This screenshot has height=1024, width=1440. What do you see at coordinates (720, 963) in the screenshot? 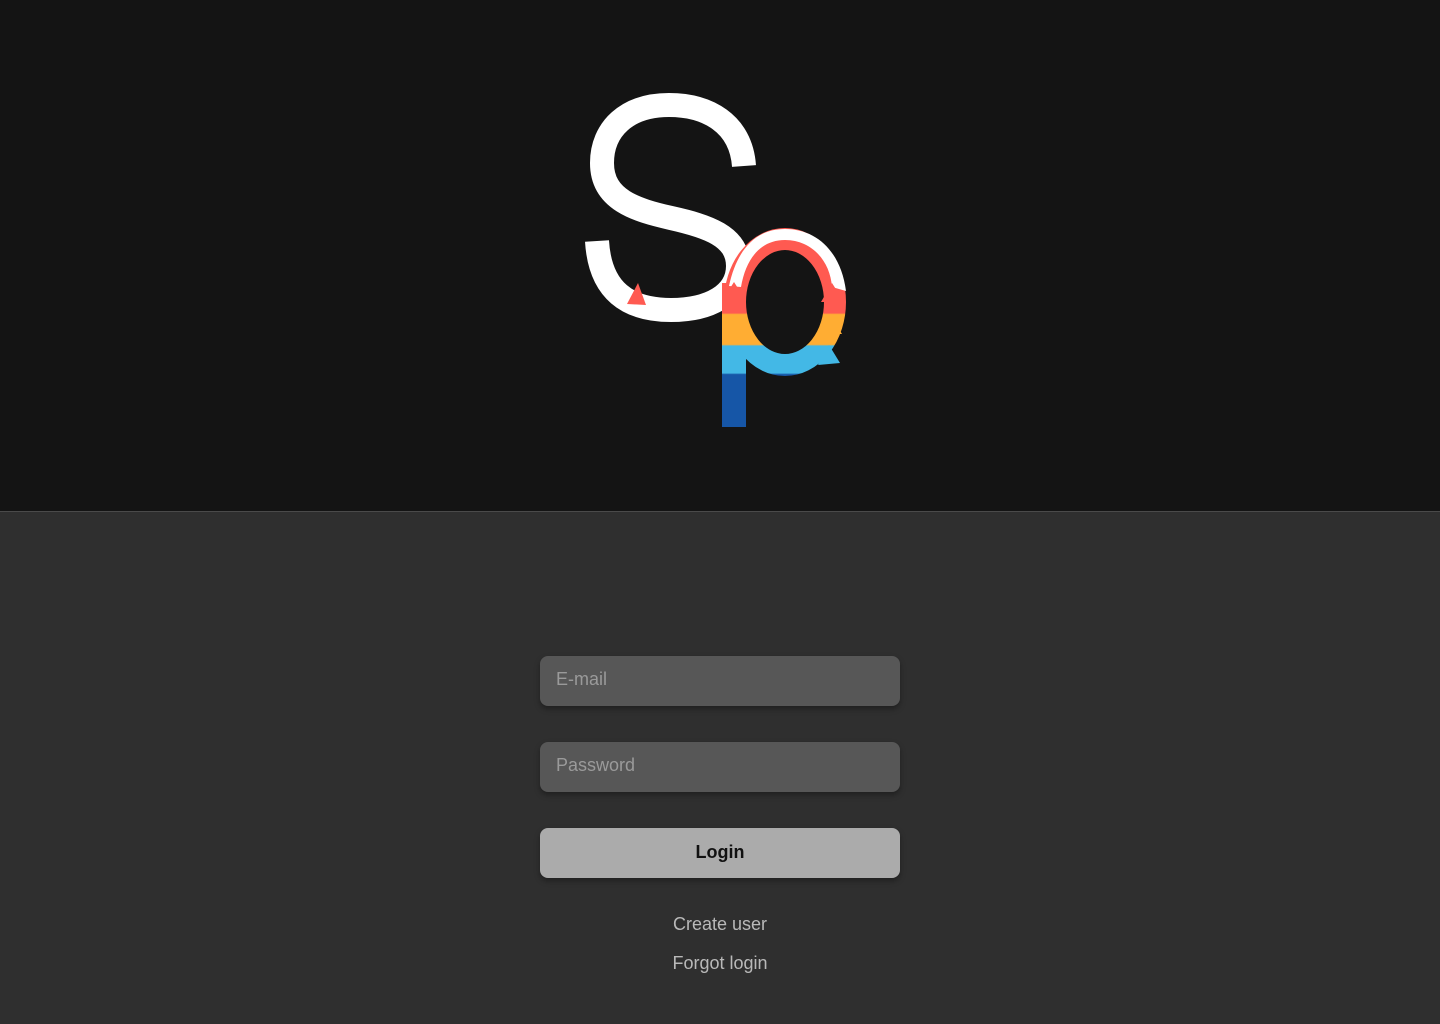
I see `forgot-login-link: Forgot login` at bounding box center [720, 963].